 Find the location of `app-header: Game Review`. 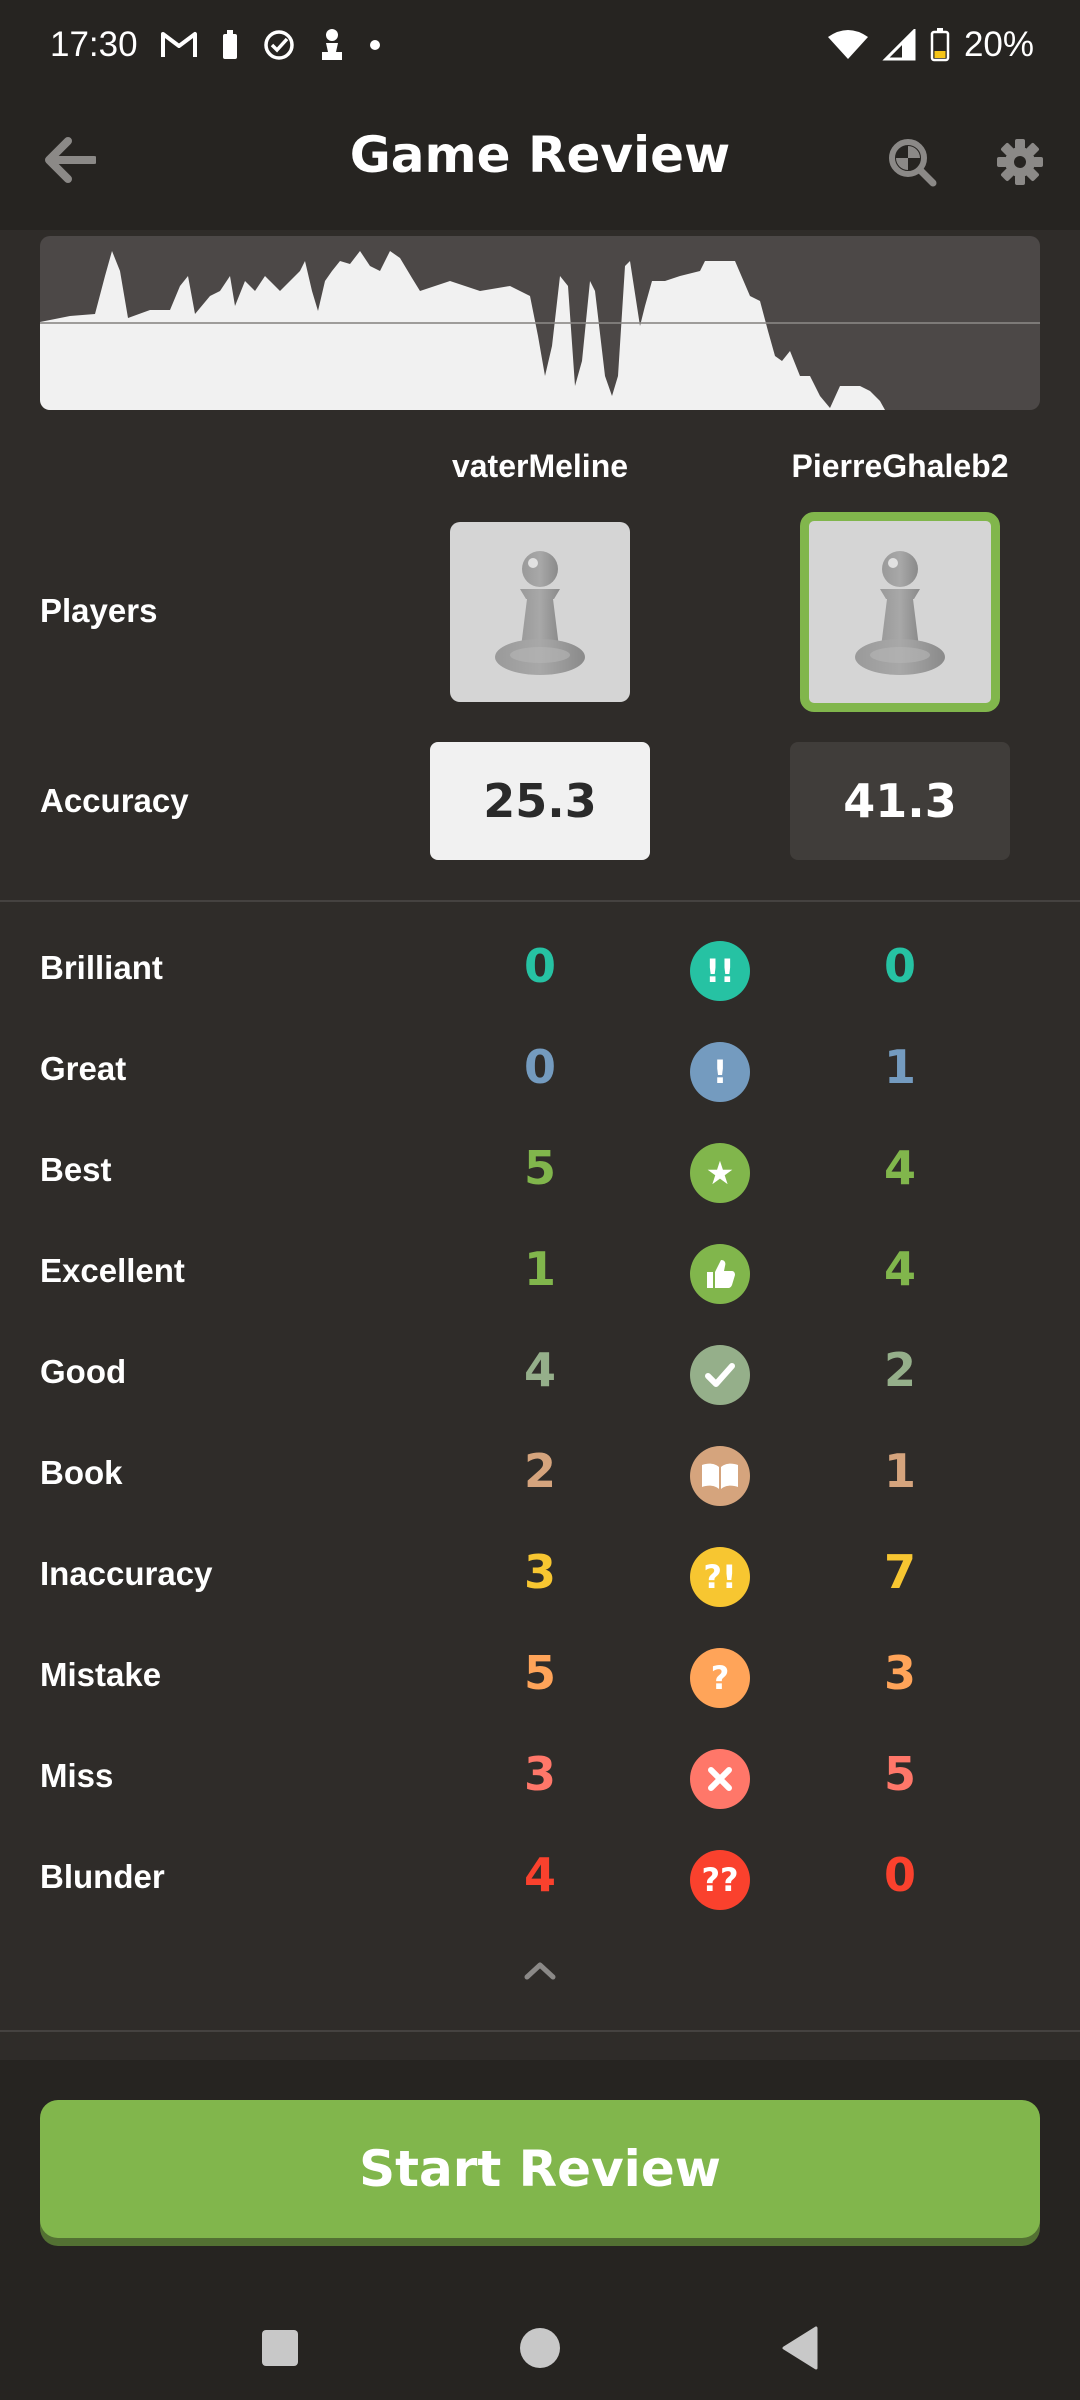

app-header: Game Review is located at coordinates (540, 160).